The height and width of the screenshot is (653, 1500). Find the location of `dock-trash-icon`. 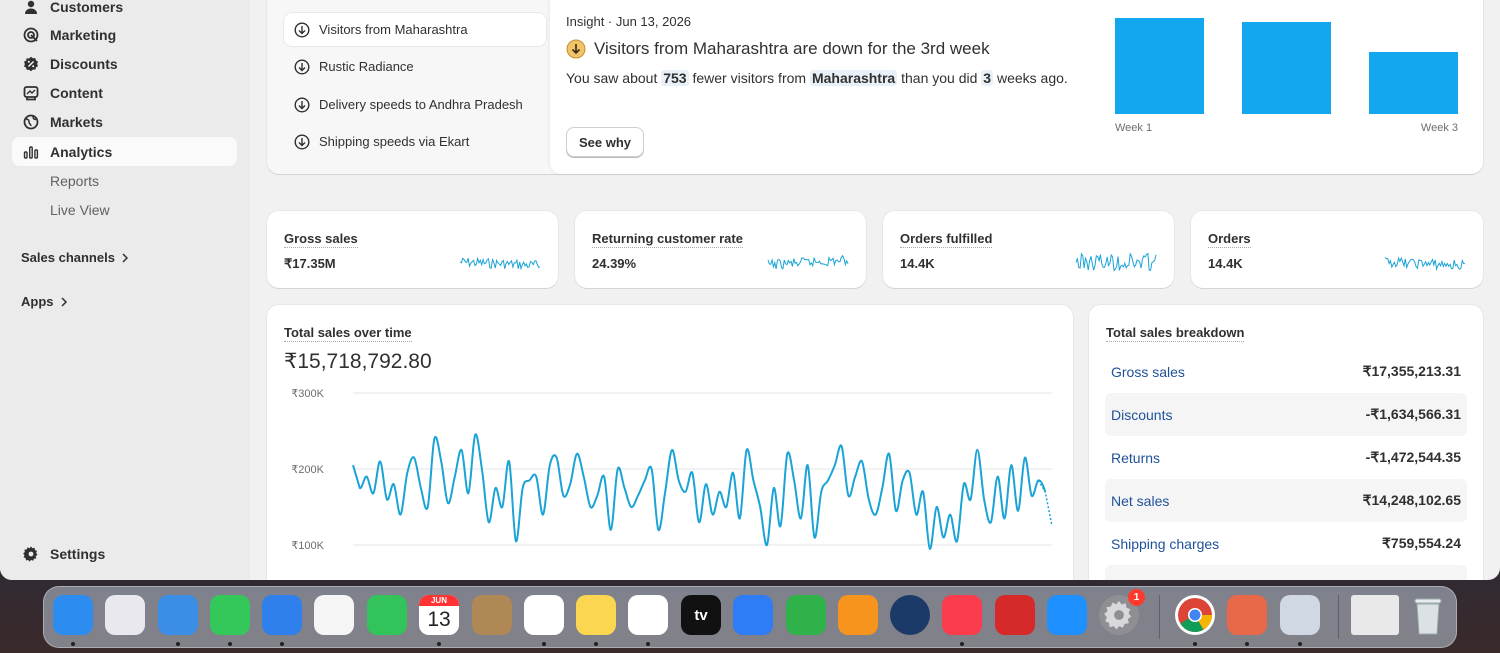

dock-trash-icon is located at coordinates (1428, 615).